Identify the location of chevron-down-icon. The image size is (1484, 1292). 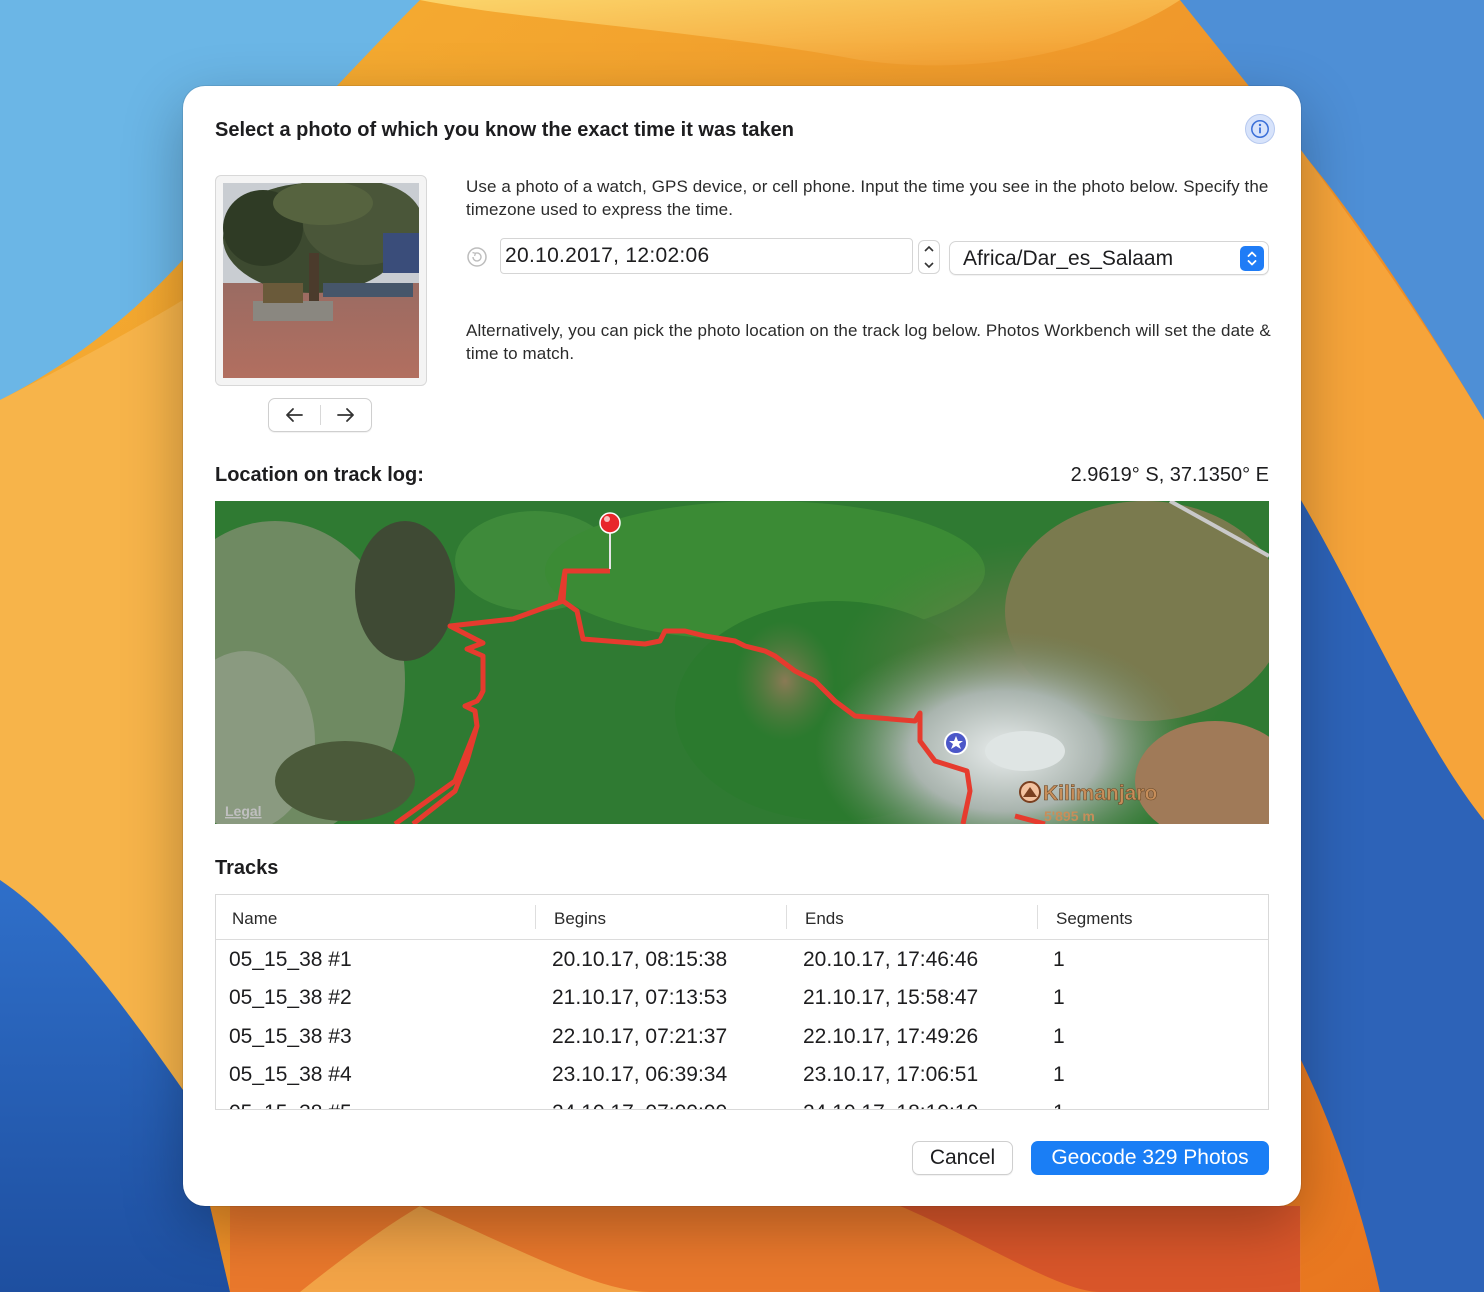
(929, 265).